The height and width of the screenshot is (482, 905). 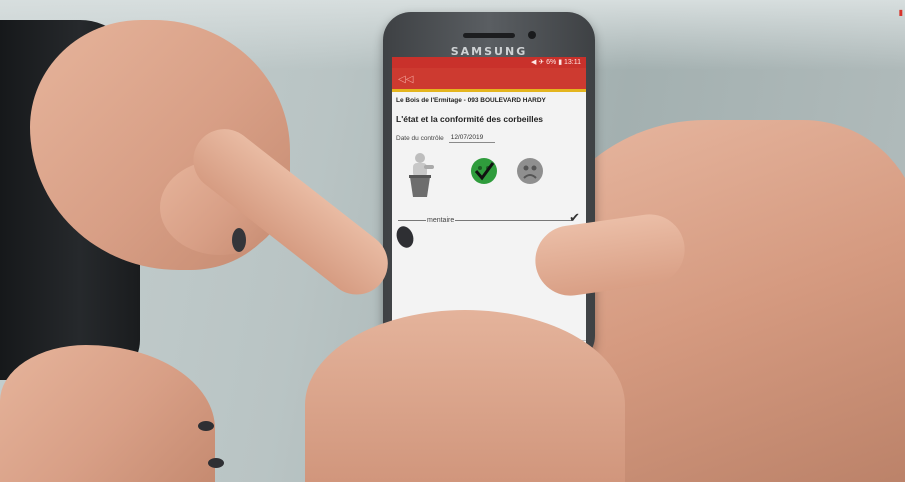 What do you see at coordinates (420, 138) in the screenshot?
I see `date-label: Date du contrôle` at bounding box center [420, 138].